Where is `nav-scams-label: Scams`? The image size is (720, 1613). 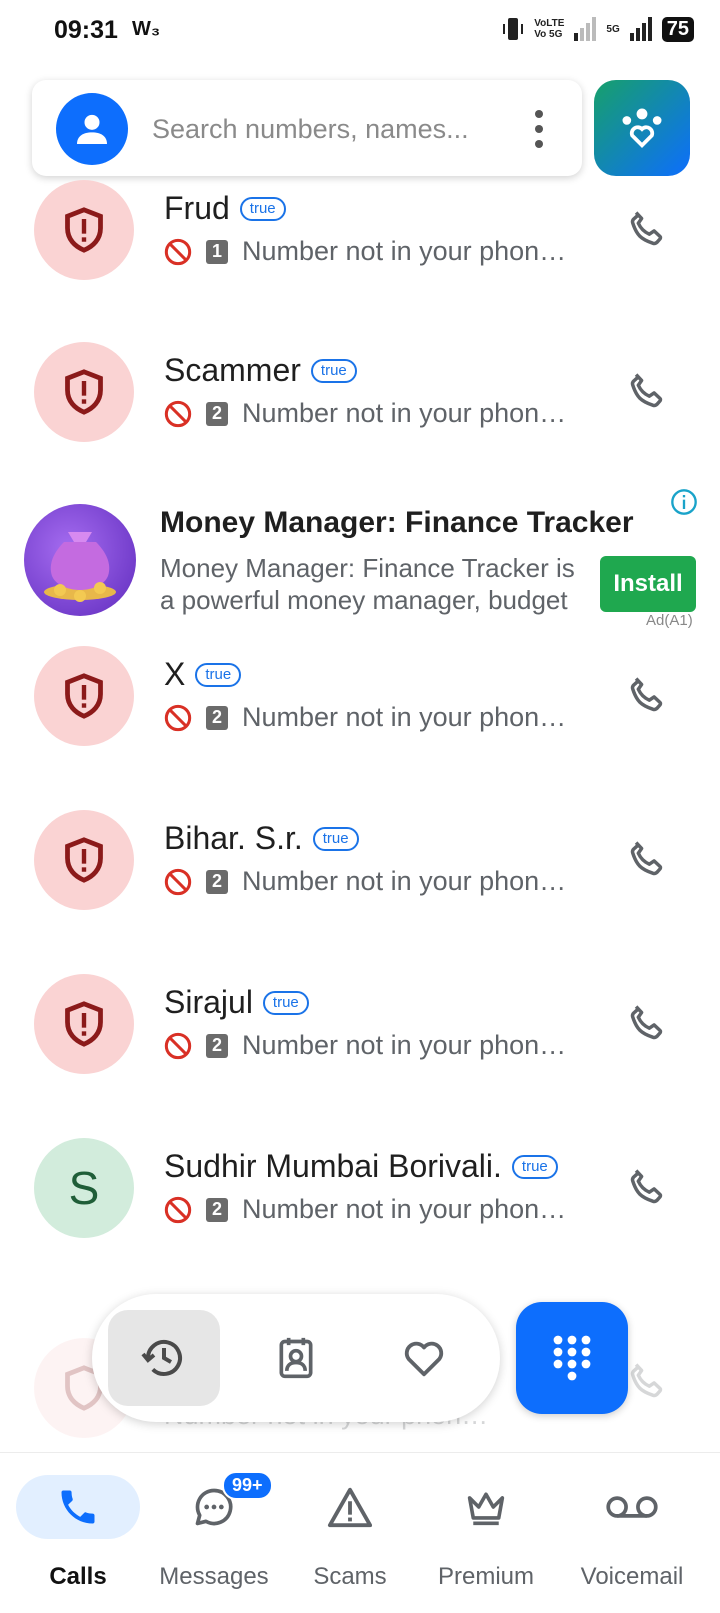 nav-scams-label: Scams is located at coordinates (350, 1576).